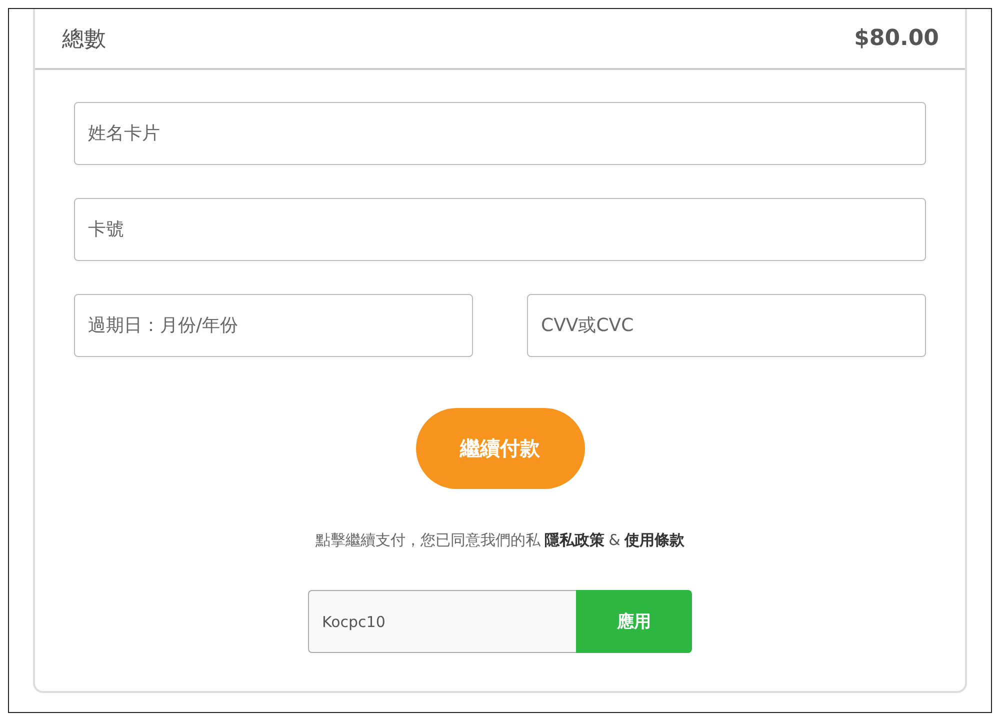  I want to click on terms-link: 使用條款, so click(654, 540).